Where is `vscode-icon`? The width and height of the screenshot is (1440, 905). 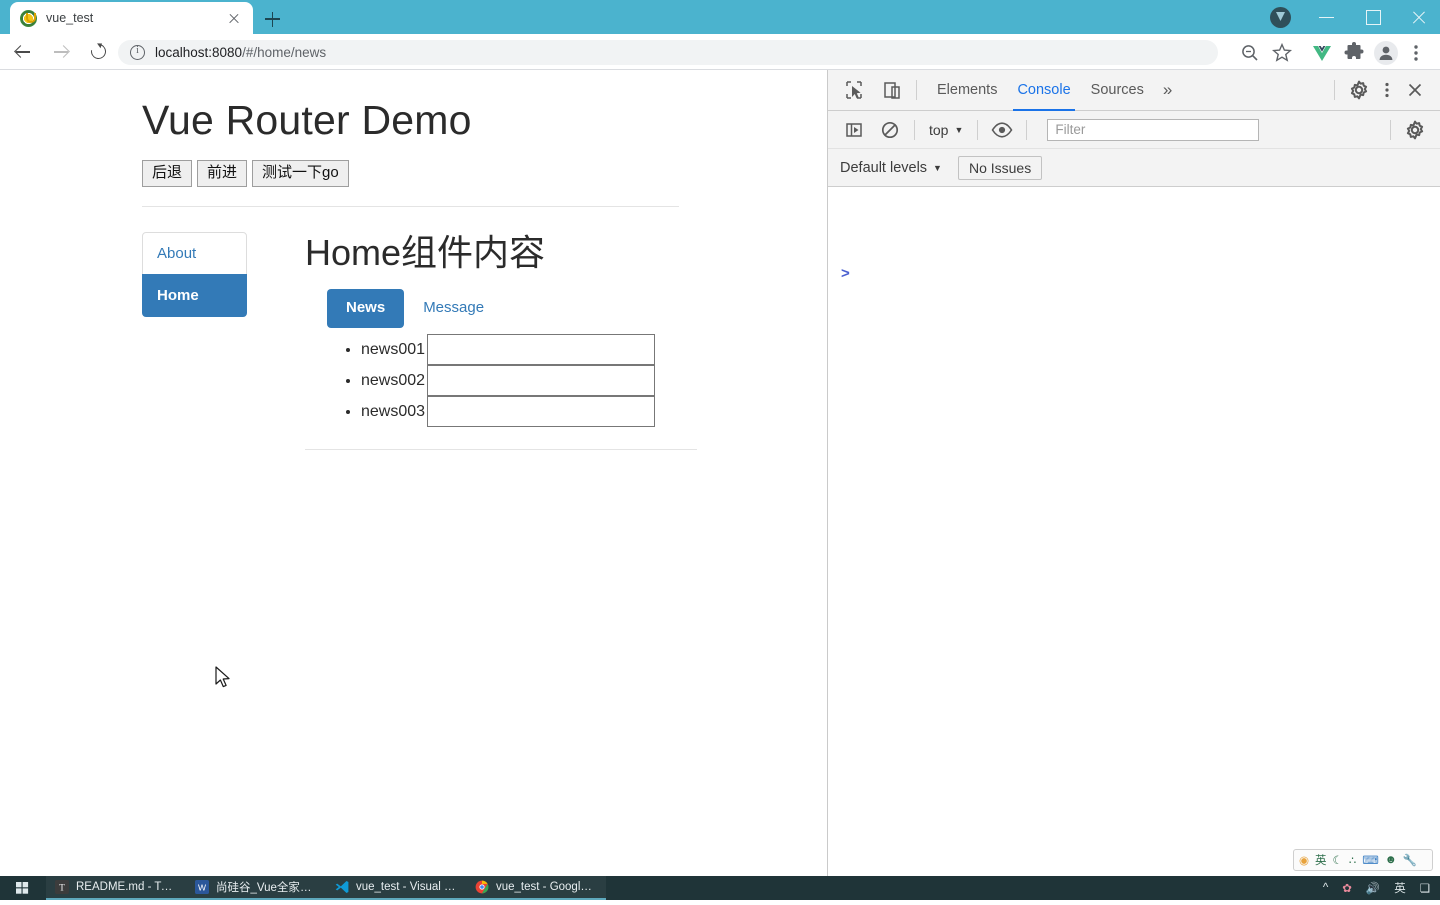
vscode-icon is located at coordinates (342, 887).